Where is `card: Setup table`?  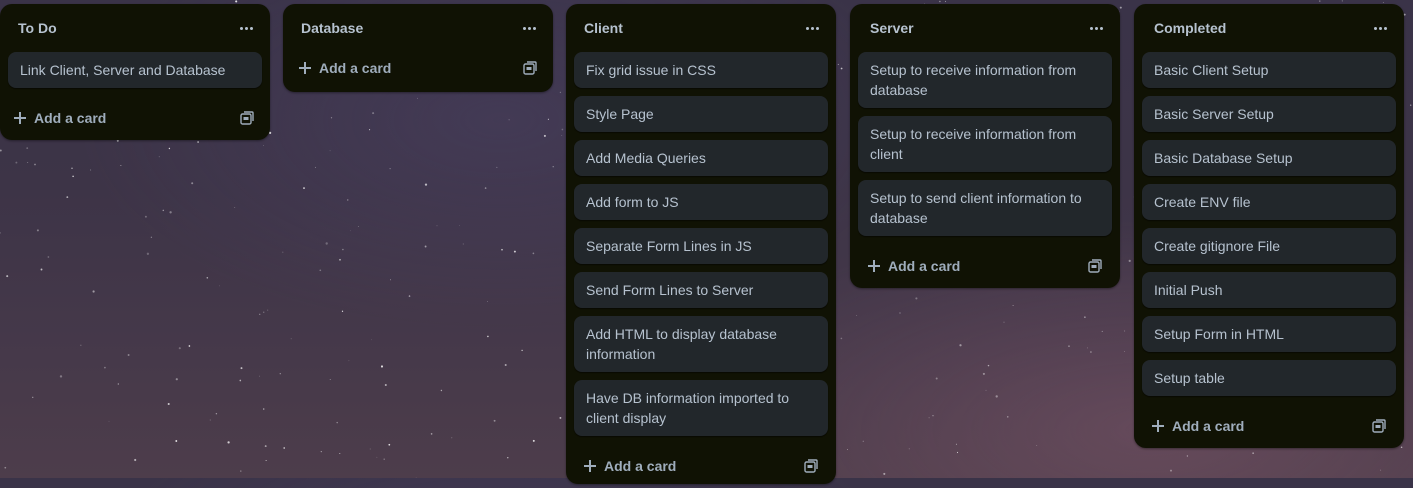
card: Setup table is located at coordinates (1269, 378).